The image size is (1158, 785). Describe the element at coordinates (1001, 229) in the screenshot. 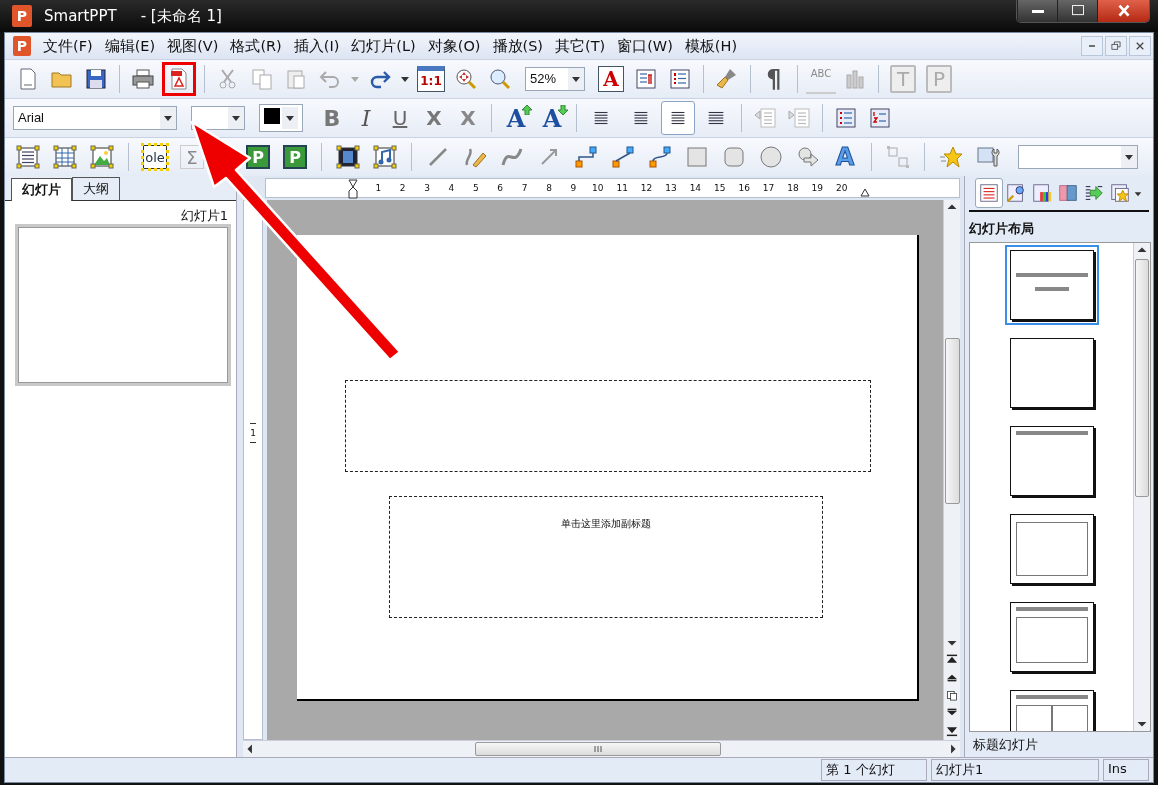

I see `panel-title: 幻灯片布局` at that location.